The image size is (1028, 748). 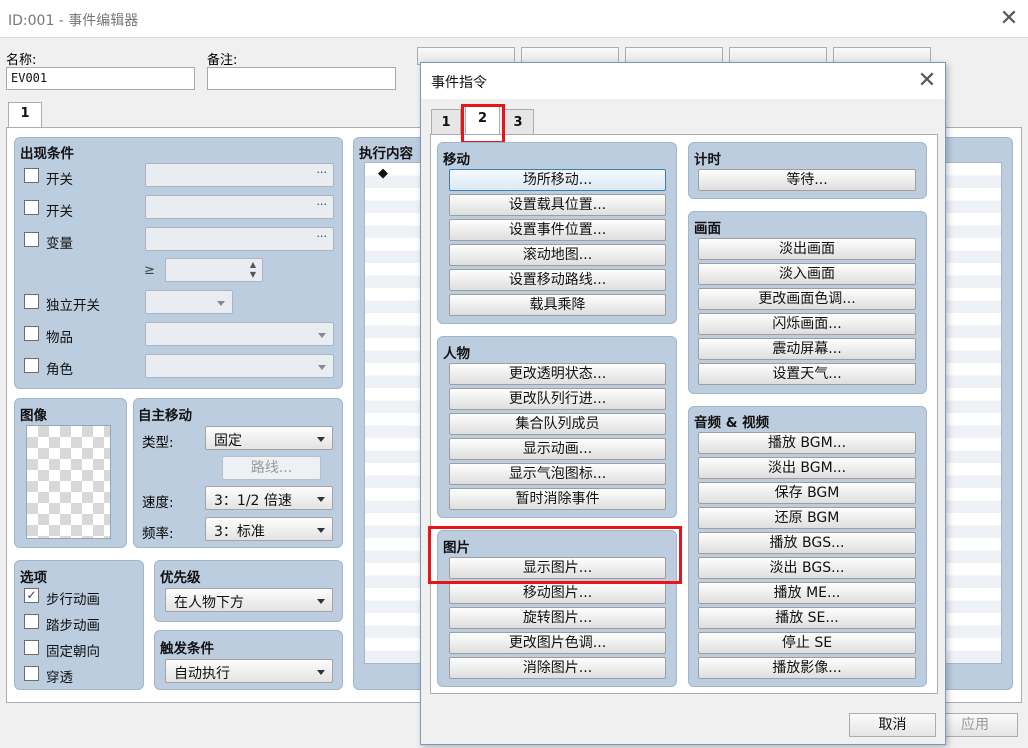 I want to click on priority-value: 在人物下方, so click(x=209, y=603).